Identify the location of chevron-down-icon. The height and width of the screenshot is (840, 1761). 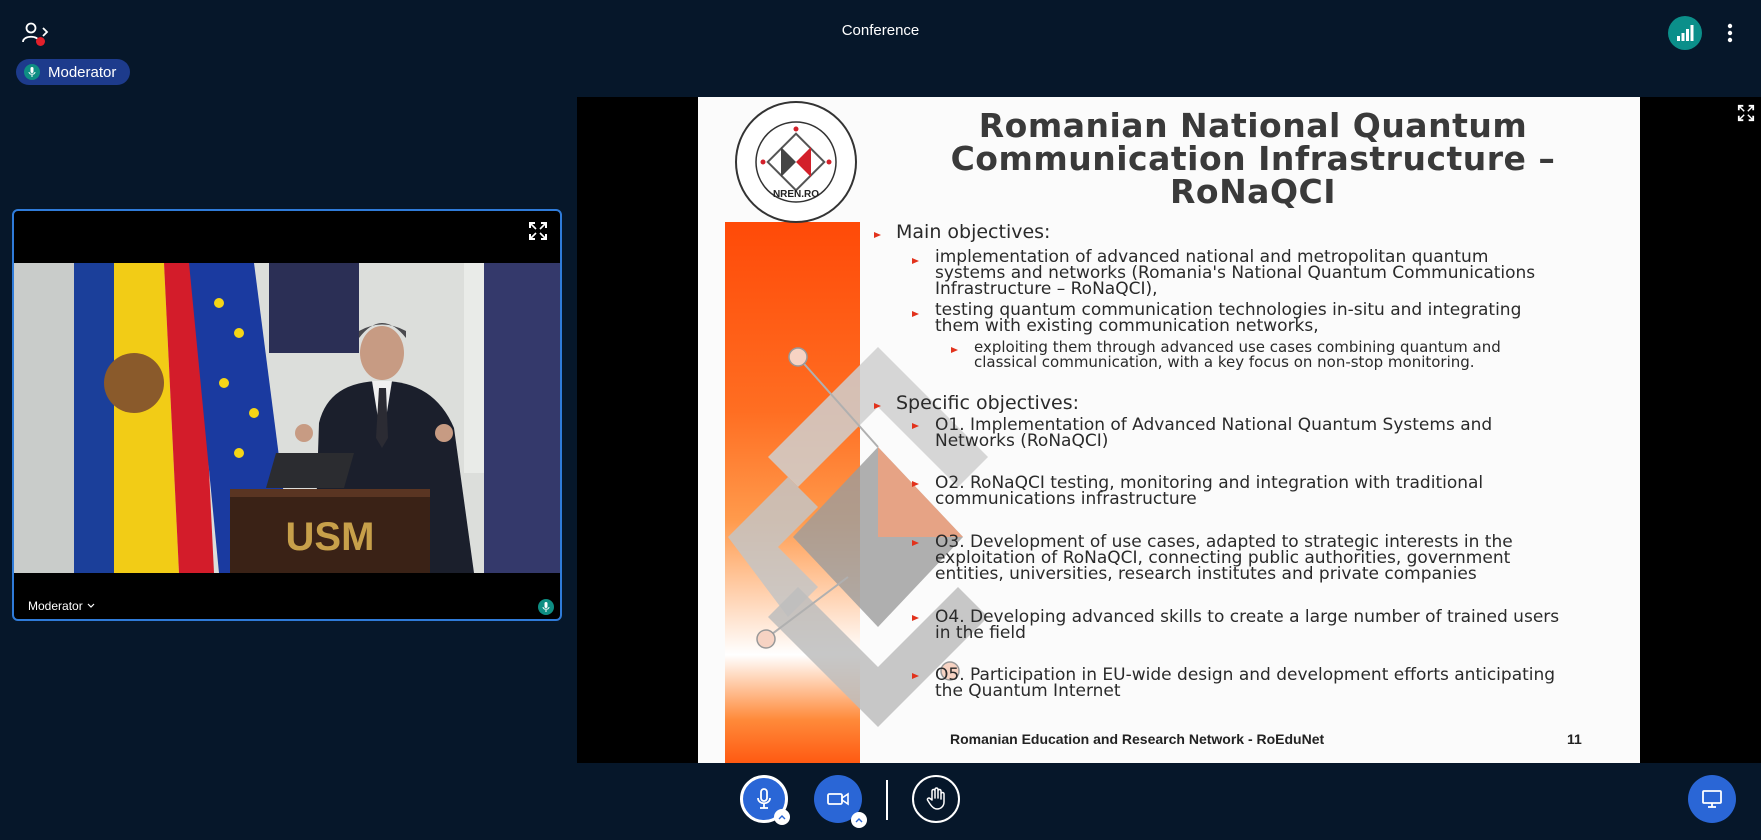
(91, 605).